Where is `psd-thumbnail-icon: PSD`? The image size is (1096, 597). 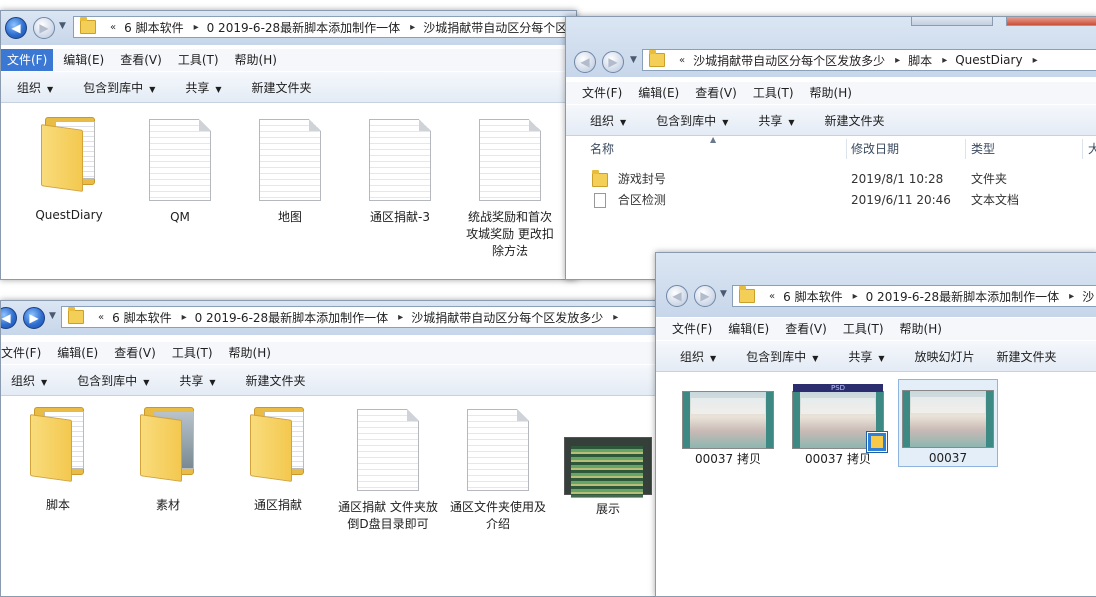
psd-thumbnail-icon: PSD is located at coordinates (839, 418).